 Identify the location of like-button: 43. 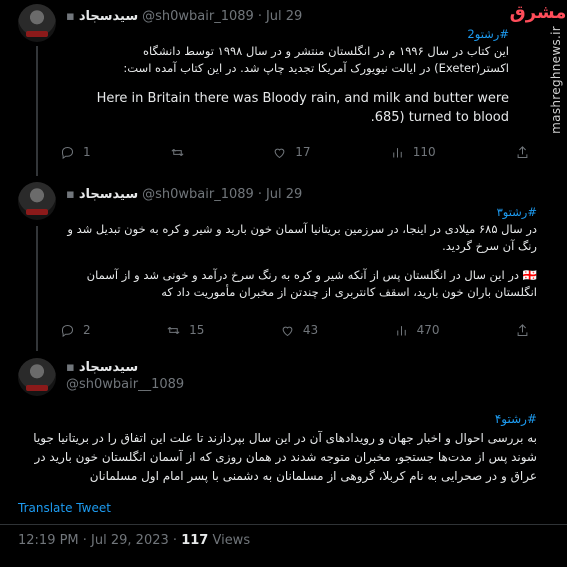
(299, 330).